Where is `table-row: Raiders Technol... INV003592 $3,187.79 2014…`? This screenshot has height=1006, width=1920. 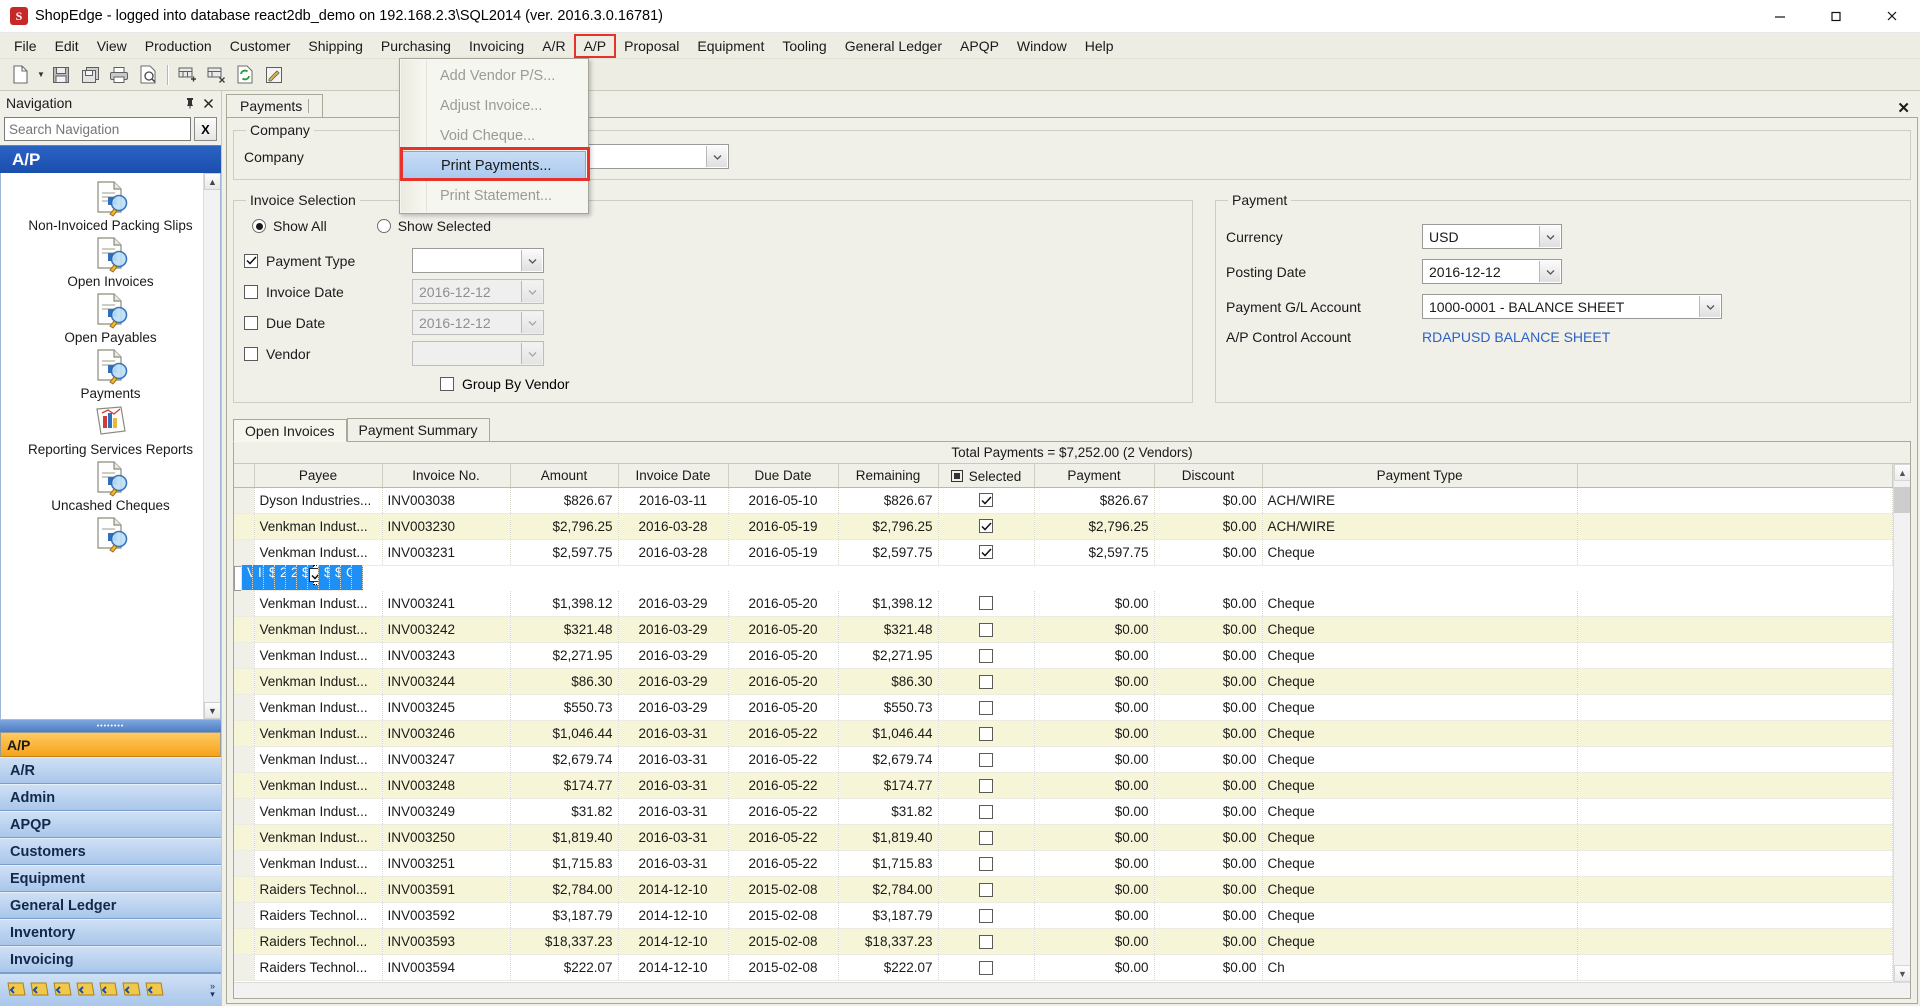 table-row: Raiders Technol... INV003592 $3,187.79 2014… is located at coordinates (1063, 915).